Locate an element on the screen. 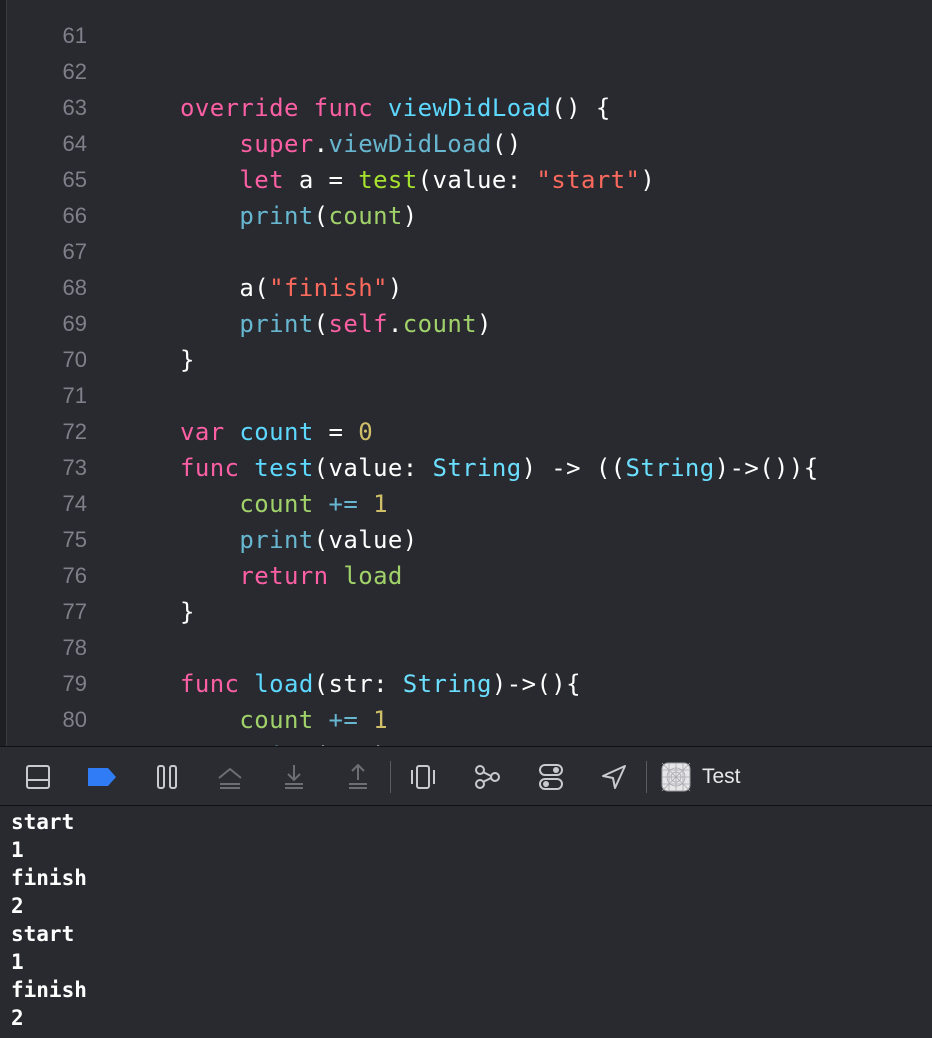 The height and width of the screenshot is (1038, 932). code-line: 70 is located at coordinates (50, 339).